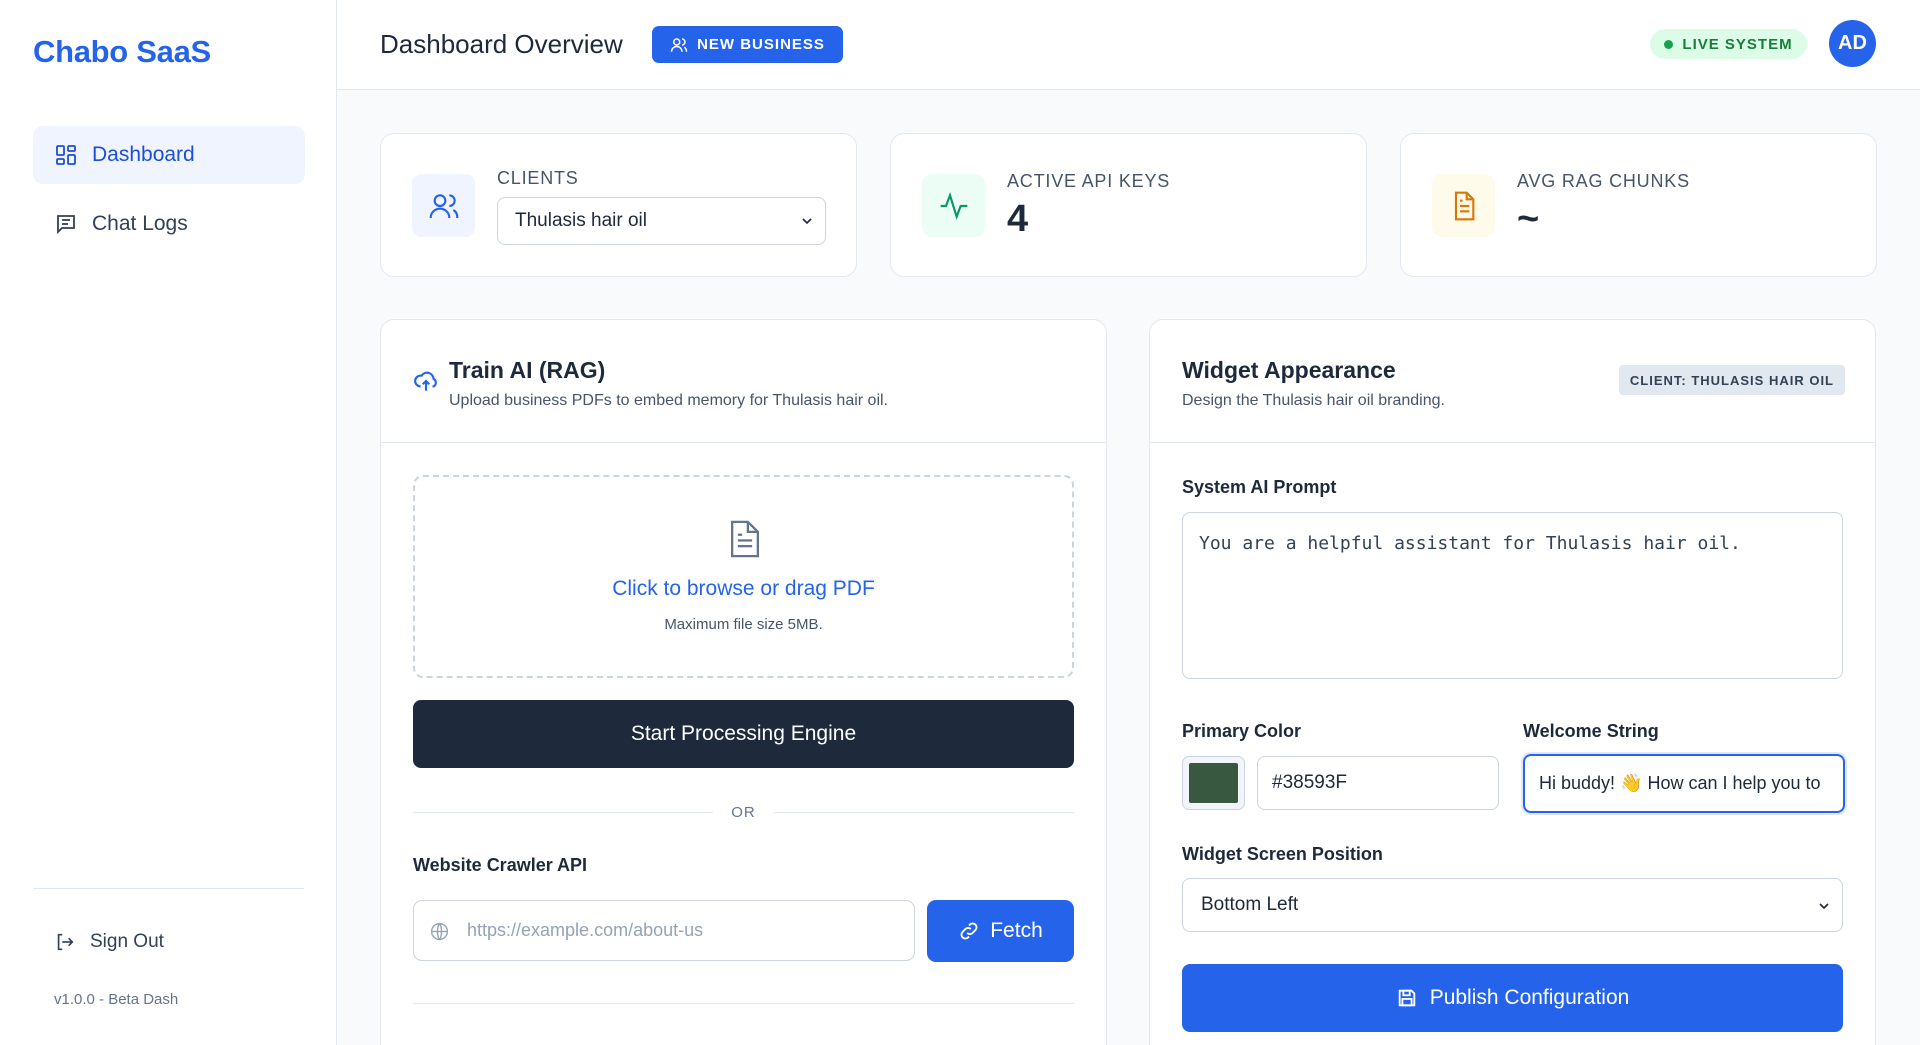  Describe the element at coordinates (66, 225) in the screenshot. I see `chat-bubble-icon` at that location.